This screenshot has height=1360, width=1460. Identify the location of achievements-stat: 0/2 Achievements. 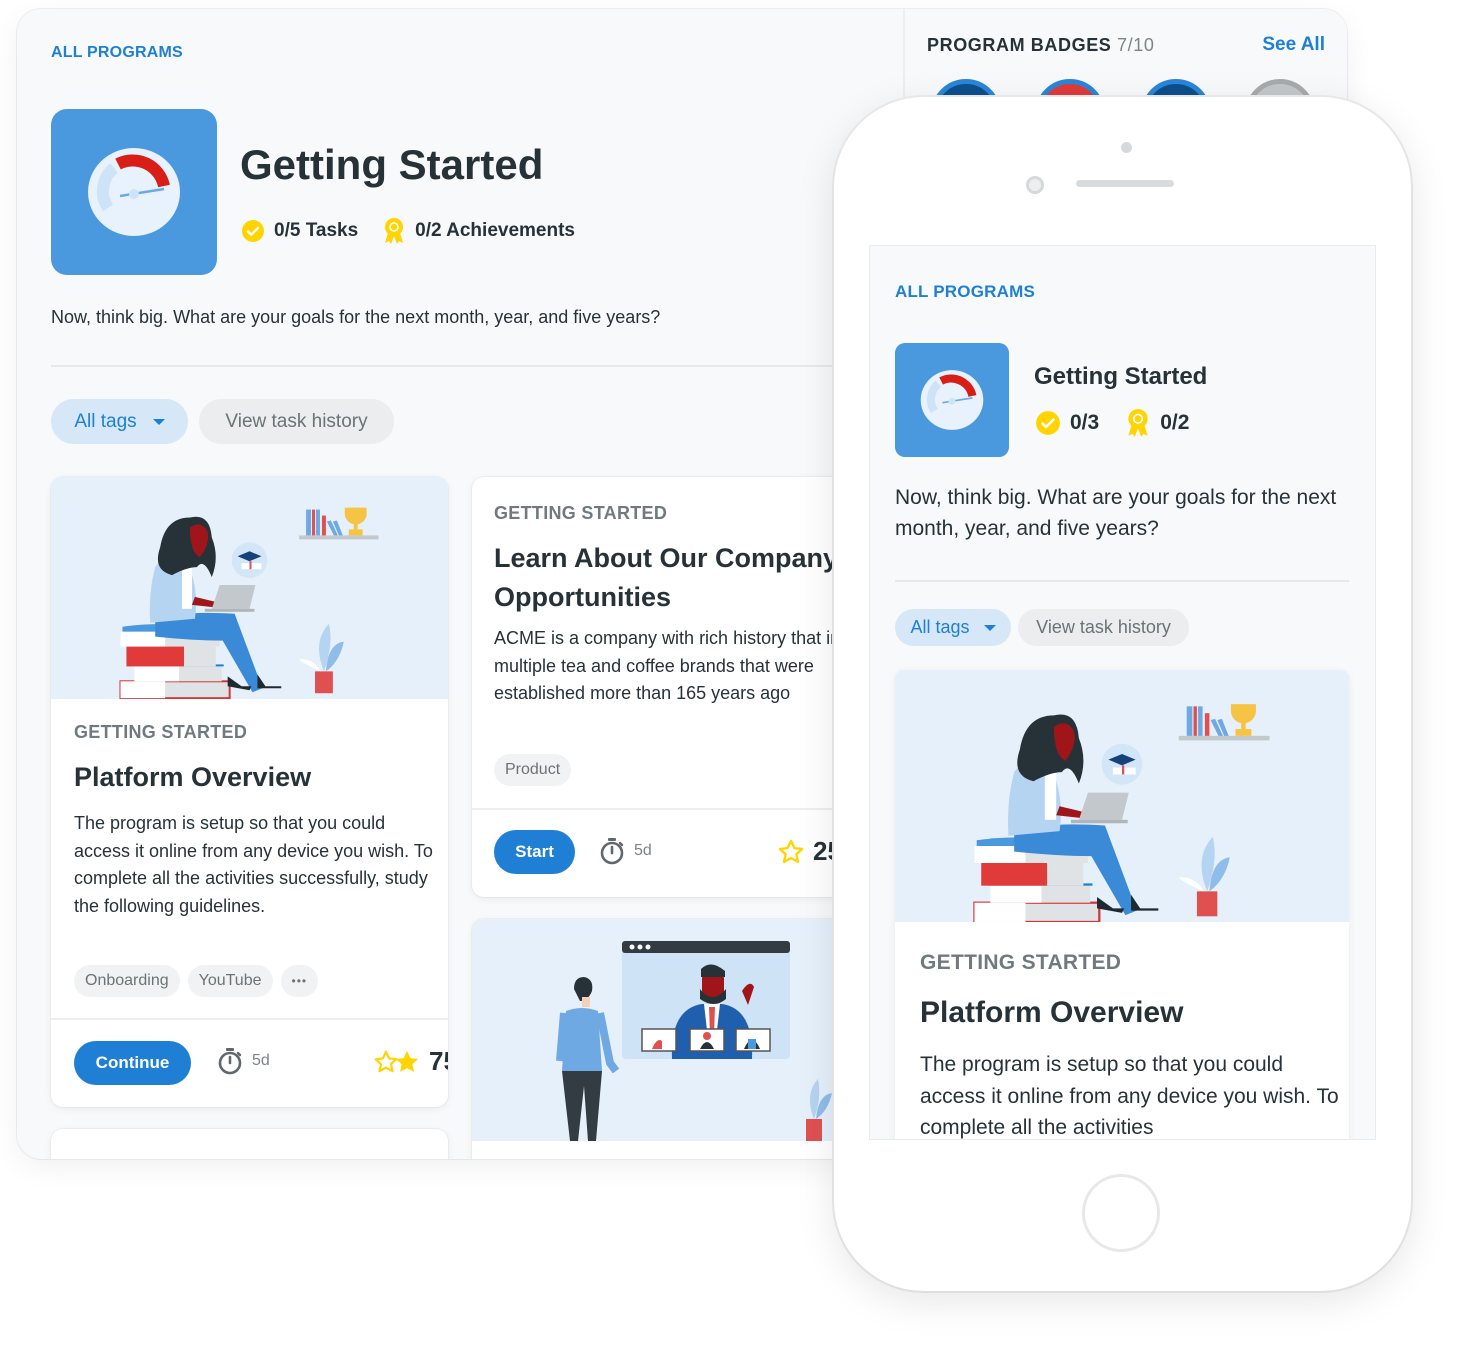
(478, 231).